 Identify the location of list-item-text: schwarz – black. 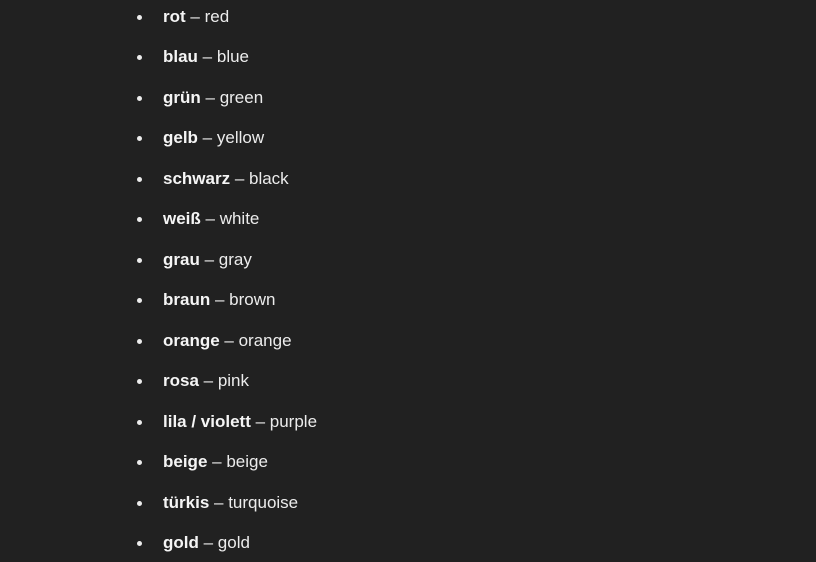
(226, 179).